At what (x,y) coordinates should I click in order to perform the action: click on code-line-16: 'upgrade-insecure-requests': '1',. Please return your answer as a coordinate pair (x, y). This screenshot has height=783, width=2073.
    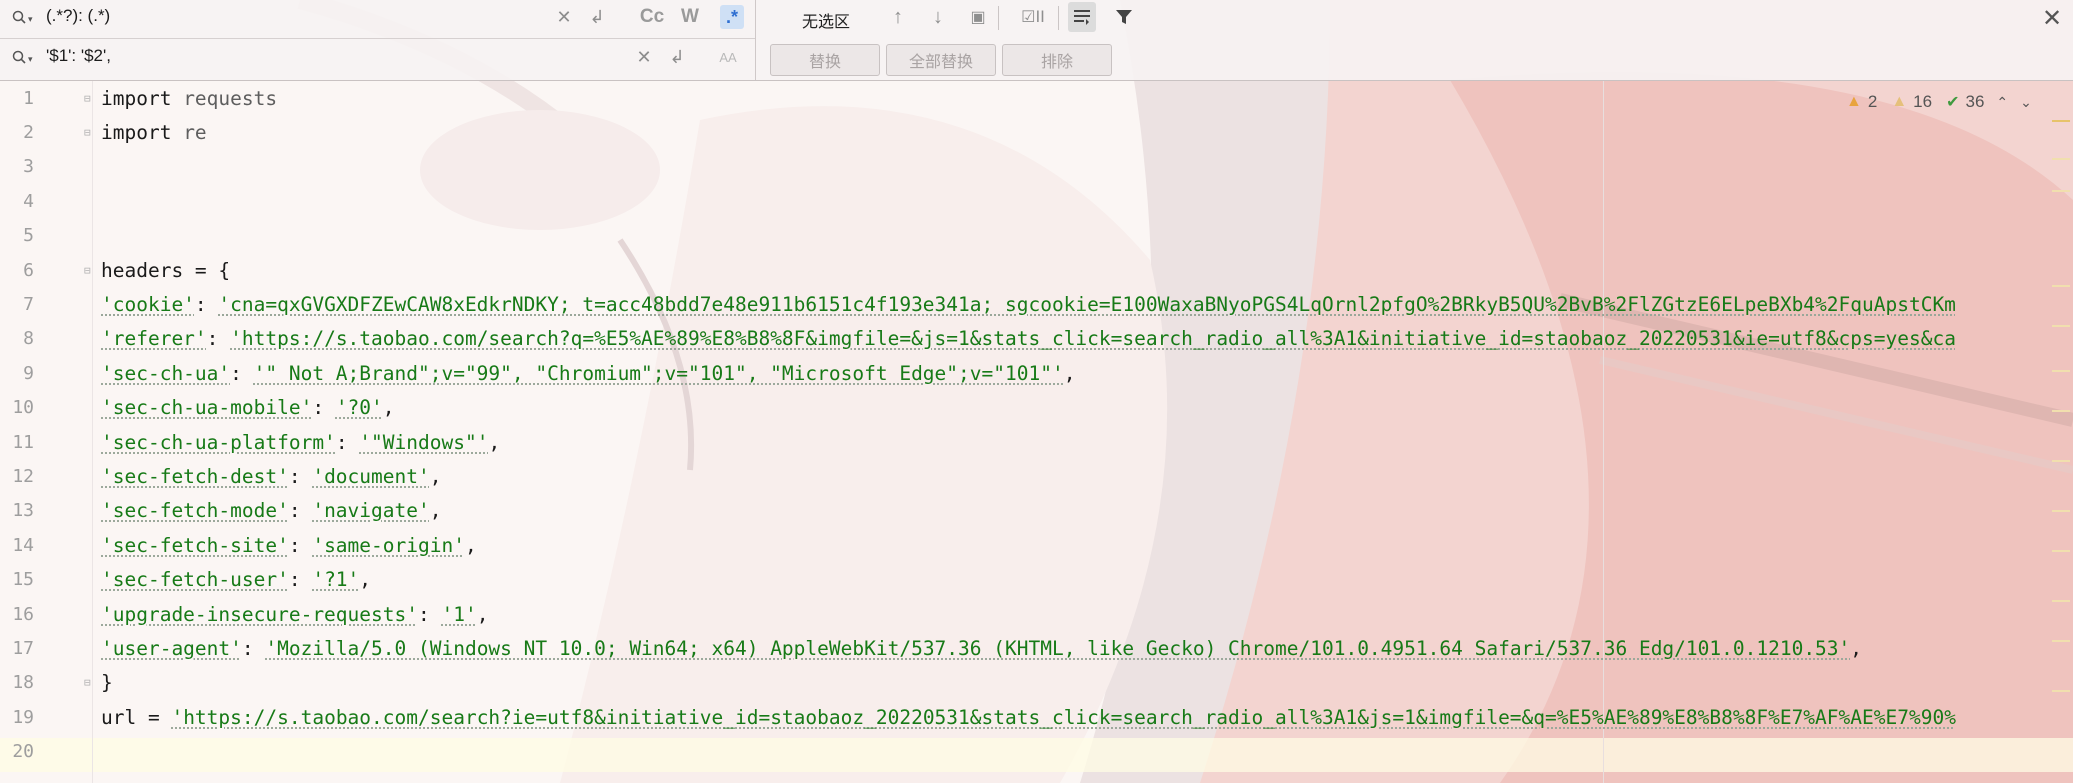
    Looking at the image, I should click on (294, 615).